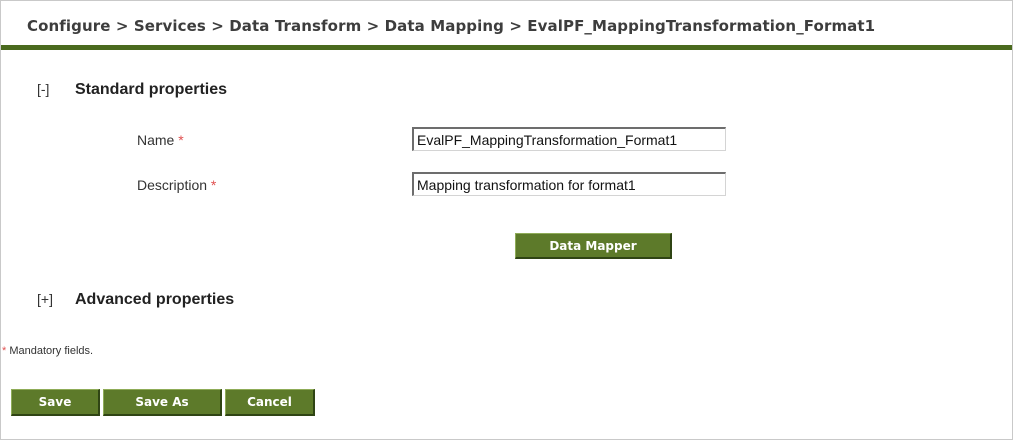 The width and height of the screenshot is (1013, 440). What do you see at coordinates (162, 402) in the screenshot?
I see `save-as-button: Save As` at bounding box center [162, 402].